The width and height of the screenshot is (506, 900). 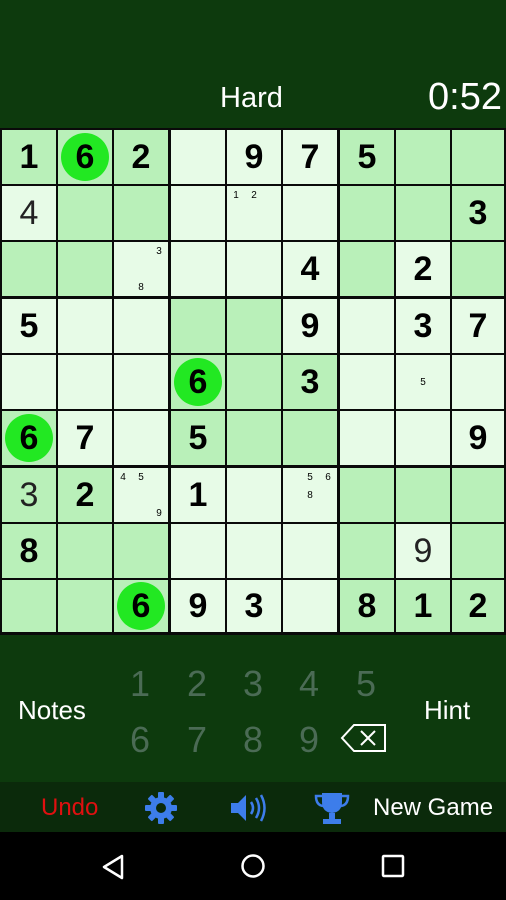 I want to click on cell-r1-c2: 6, so click(x=85, y=157).